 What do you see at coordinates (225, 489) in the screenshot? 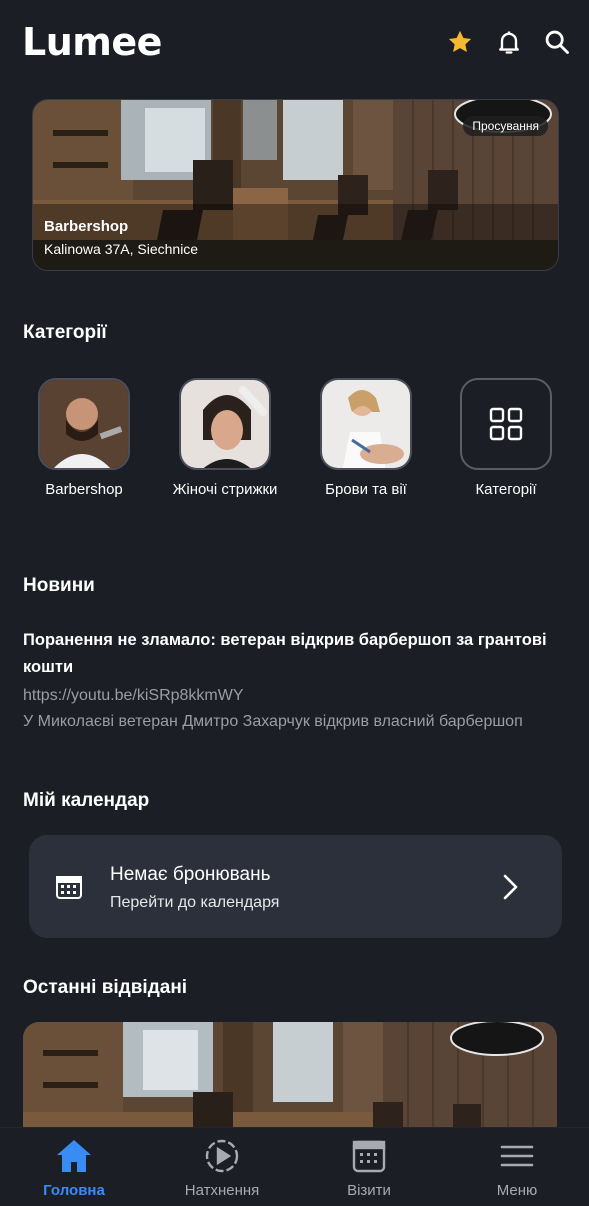
I see `category-label: Жіночі стрижки` at bounding box center [225, 489].